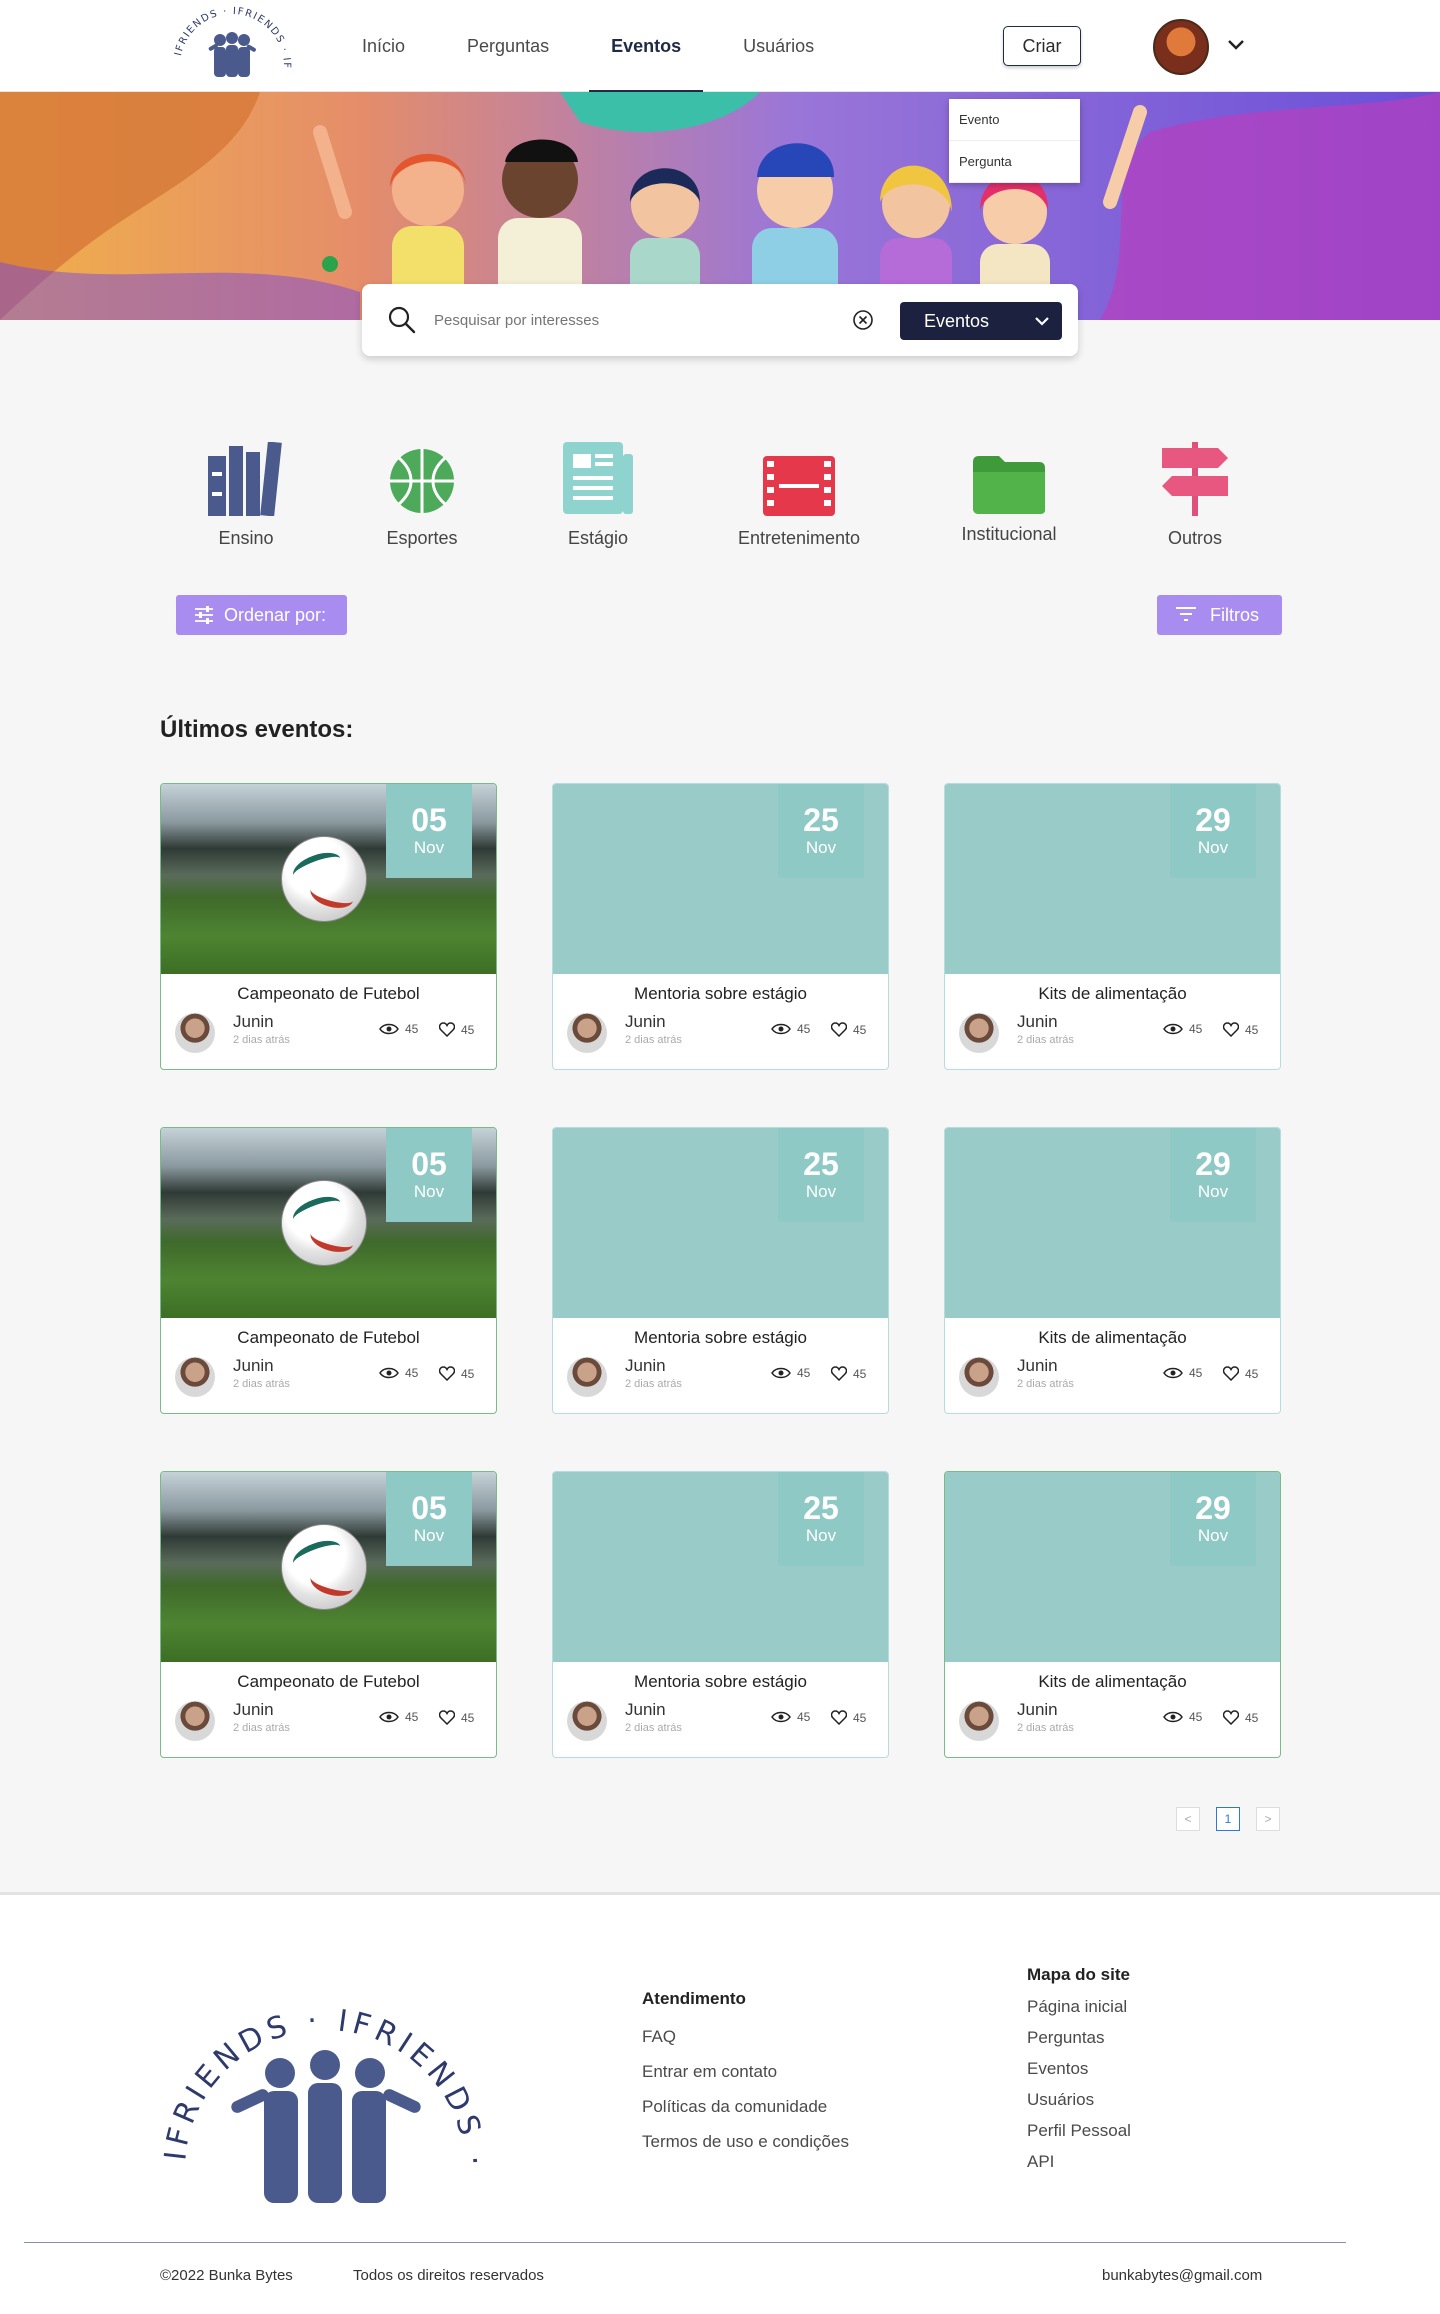 The width and height of the screenshot is (1440, 2314). I want to click on pagination-next: >, so click(1268, 1819).